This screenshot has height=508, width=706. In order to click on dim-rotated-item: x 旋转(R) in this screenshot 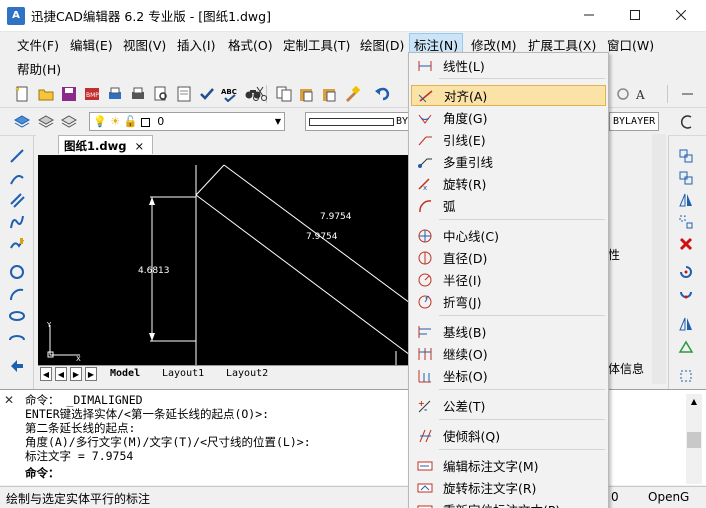, I will do `click(508, 183)`.